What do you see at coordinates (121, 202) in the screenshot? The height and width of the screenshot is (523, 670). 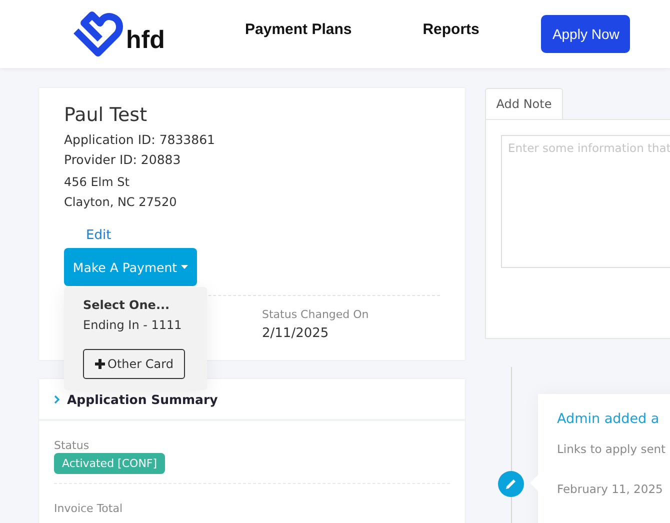 I see `address-line: Clayton, NC 27520` at bounding box center [121, 202].